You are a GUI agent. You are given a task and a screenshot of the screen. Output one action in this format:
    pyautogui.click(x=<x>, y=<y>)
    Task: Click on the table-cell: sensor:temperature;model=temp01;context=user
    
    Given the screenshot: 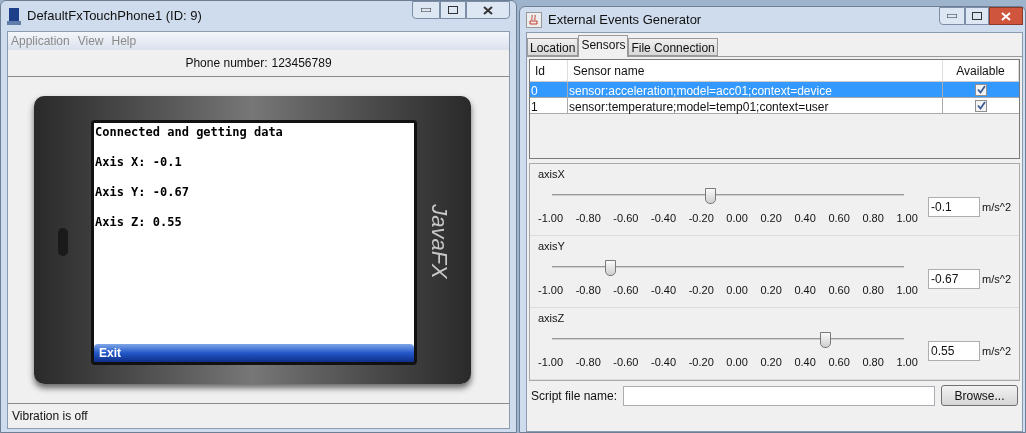 What is the action you would take?
    pyautogui.click(x=755, y=105)
    